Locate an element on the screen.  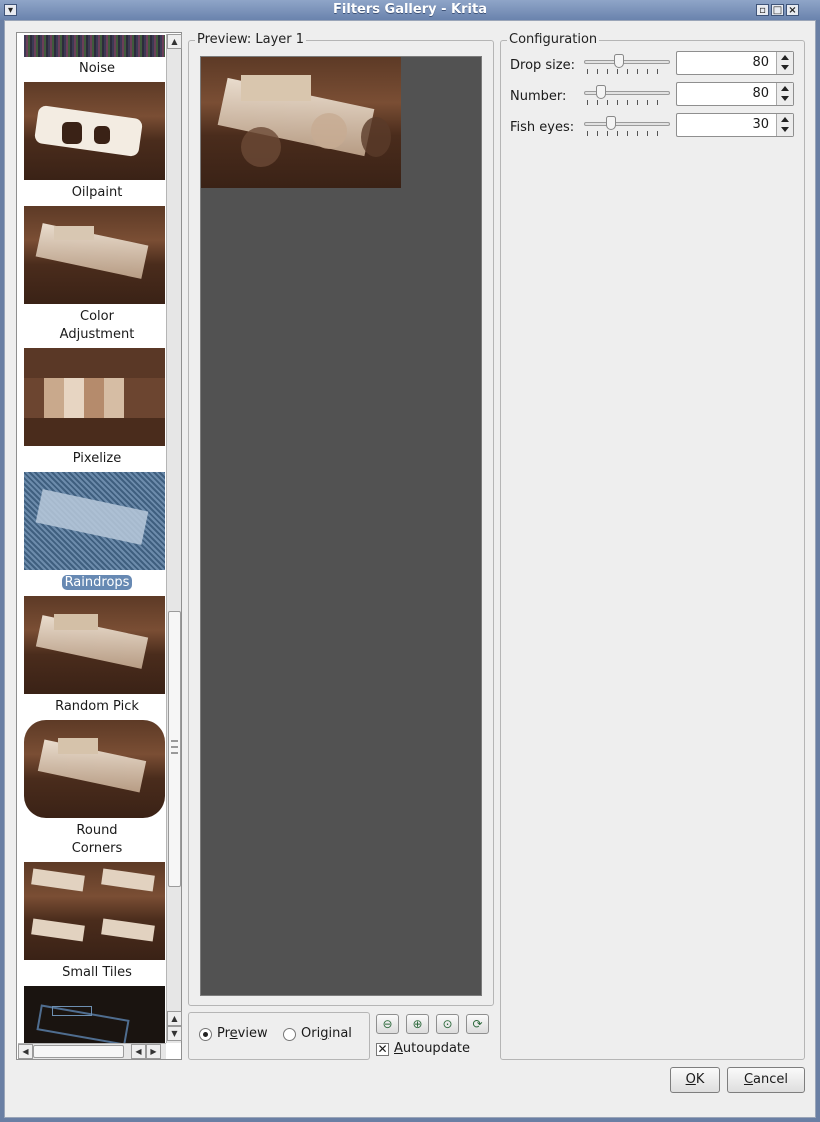
number-slider is located at coordinates (627, 96).